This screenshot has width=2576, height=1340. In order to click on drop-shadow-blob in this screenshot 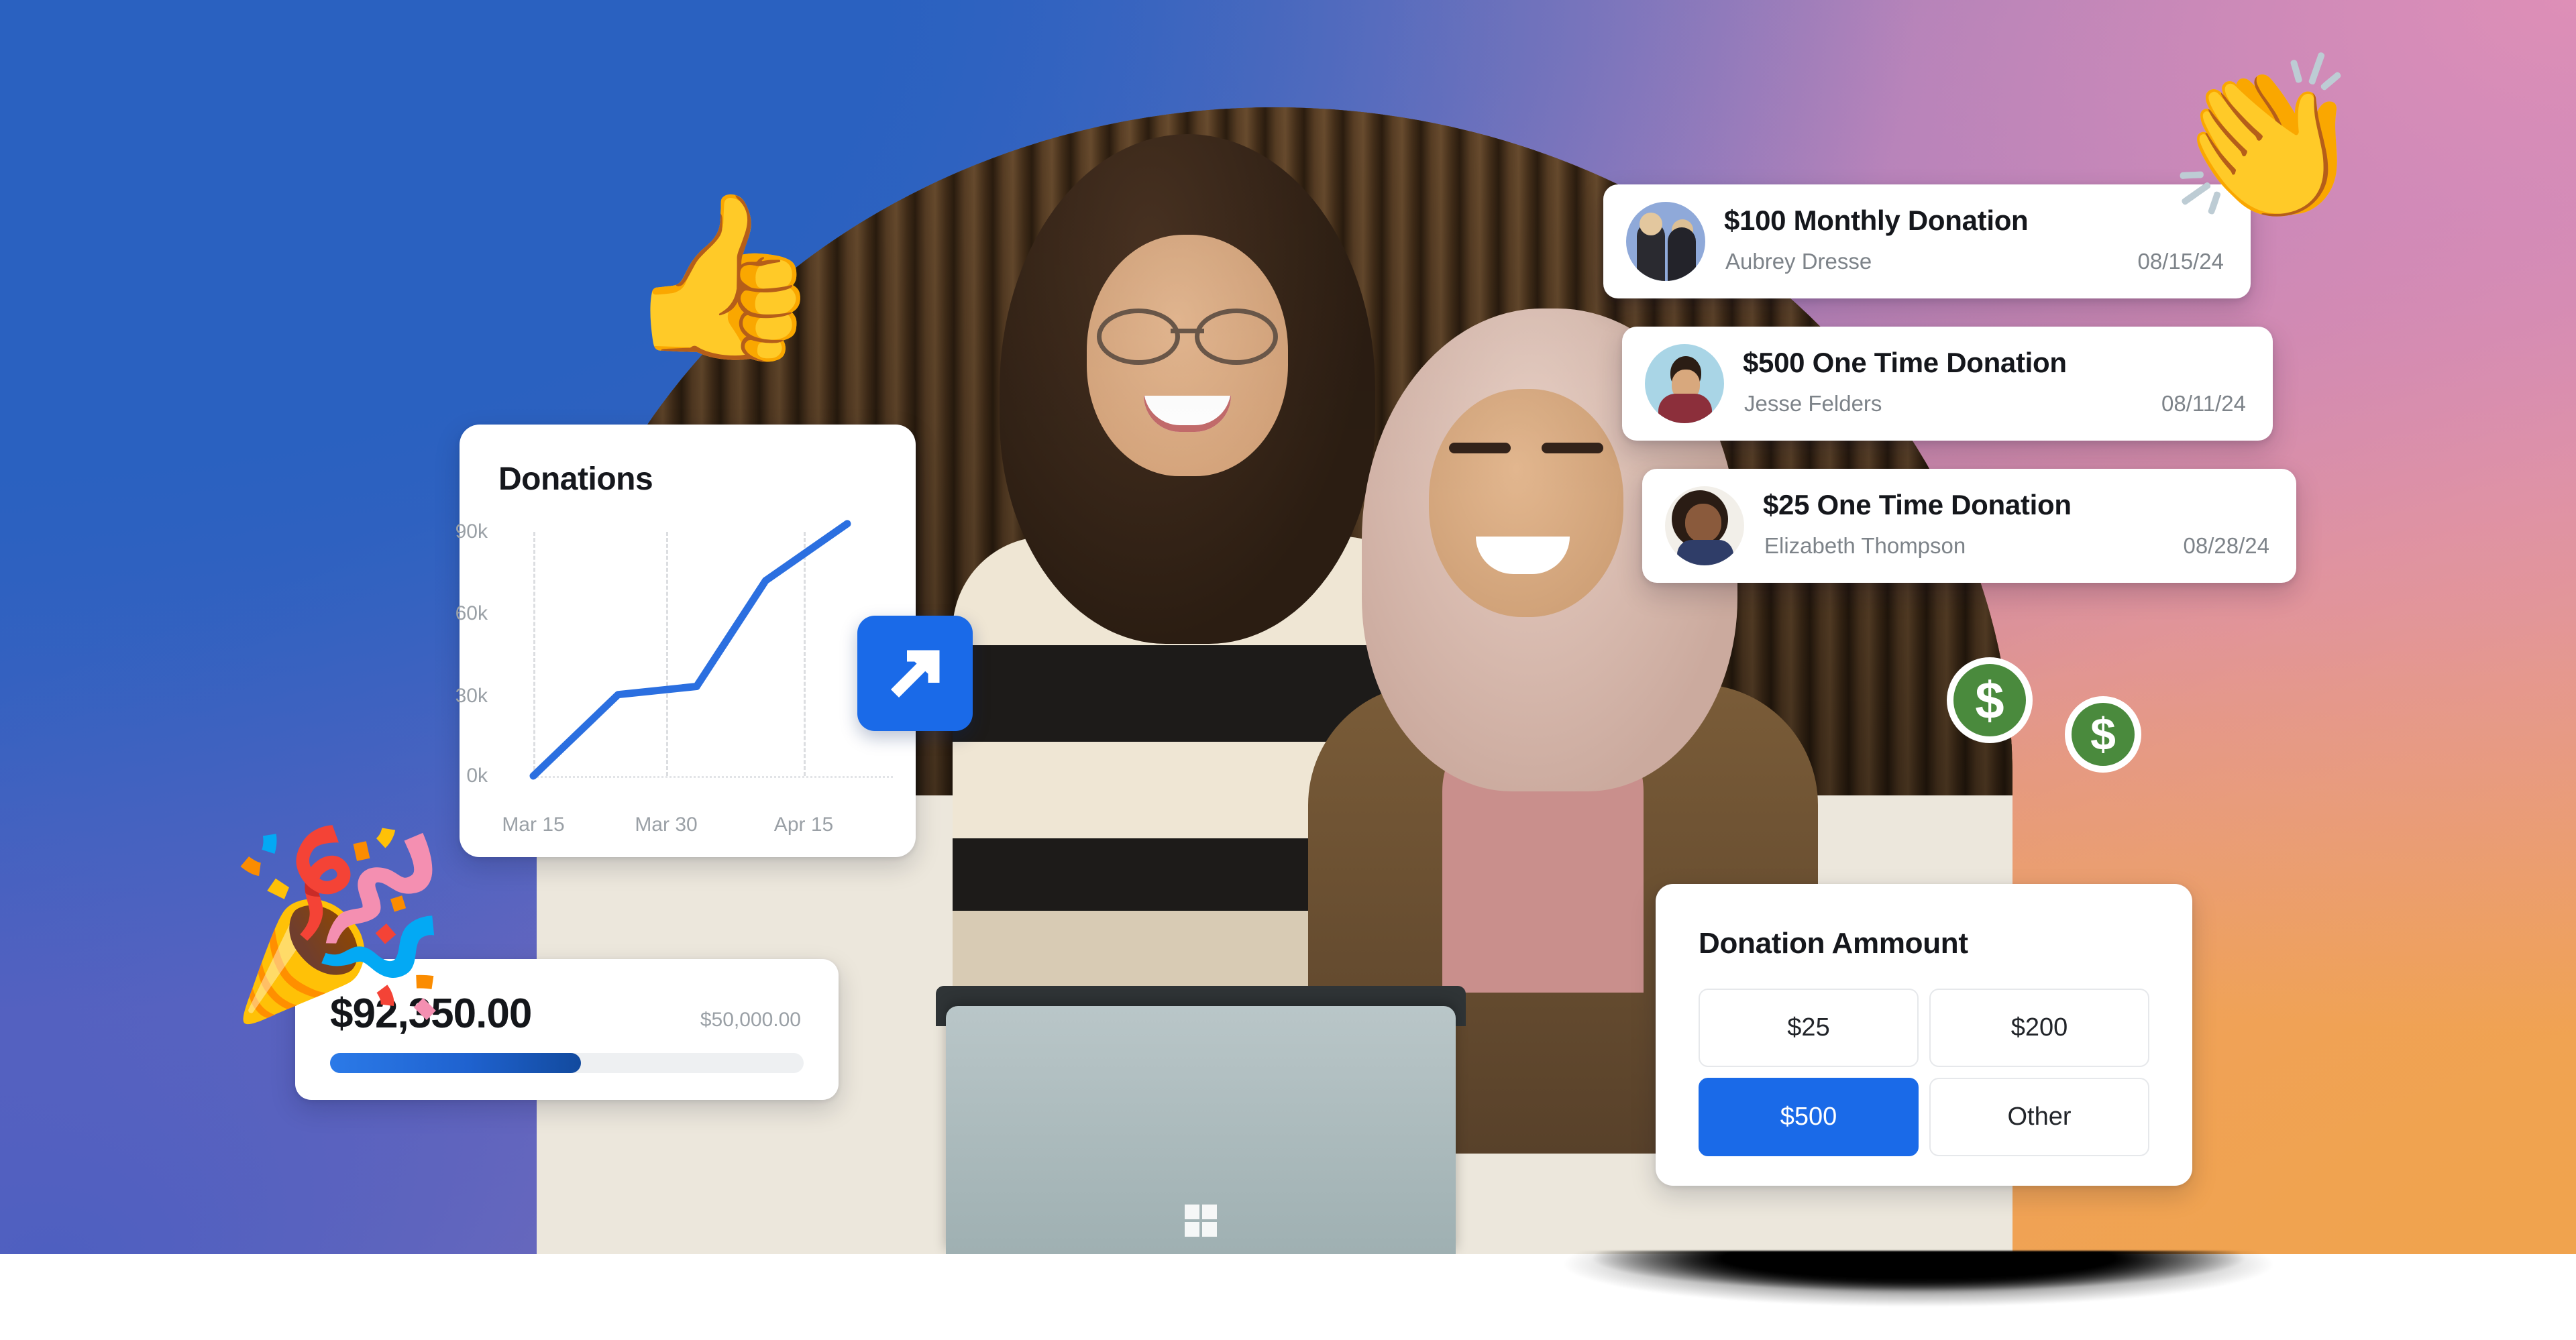, I will do `click(1918, 1288)`.